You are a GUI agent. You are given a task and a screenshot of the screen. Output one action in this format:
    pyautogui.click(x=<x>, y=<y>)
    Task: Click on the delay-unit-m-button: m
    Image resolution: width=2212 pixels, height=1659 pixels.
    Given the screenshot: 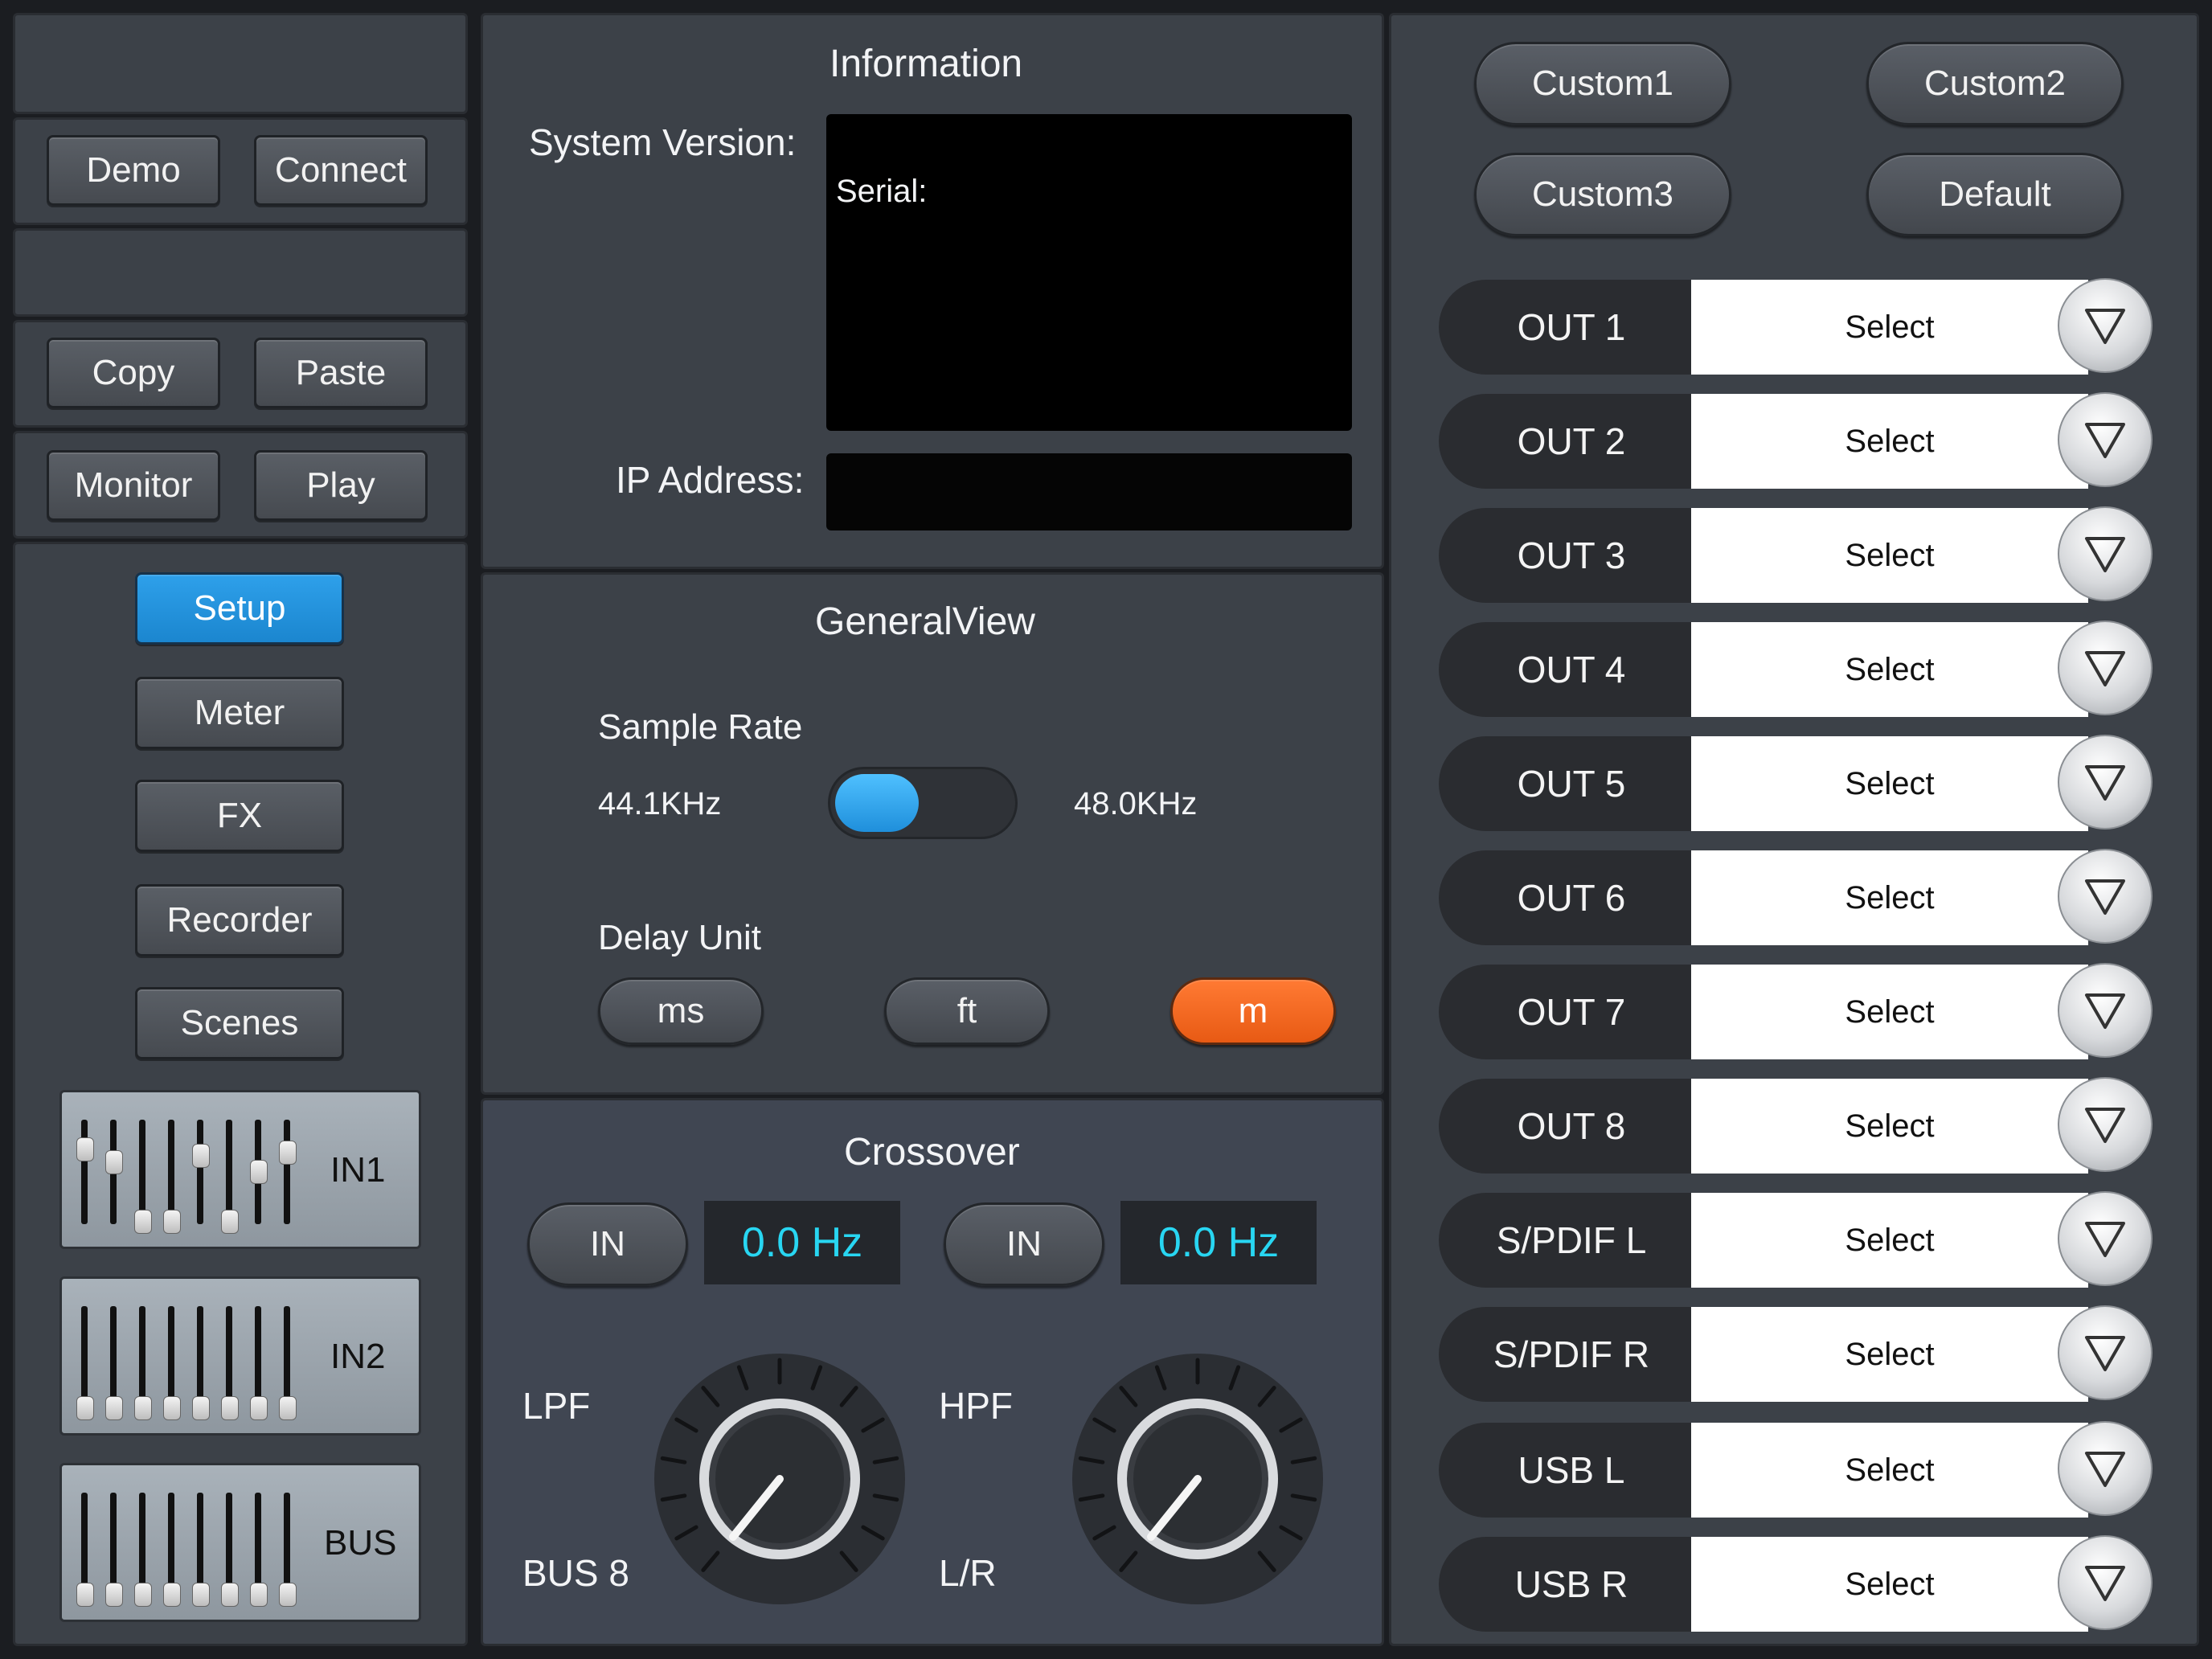 What is the action you would take?
    pyautogui.click(x=1253, y=1011)
    